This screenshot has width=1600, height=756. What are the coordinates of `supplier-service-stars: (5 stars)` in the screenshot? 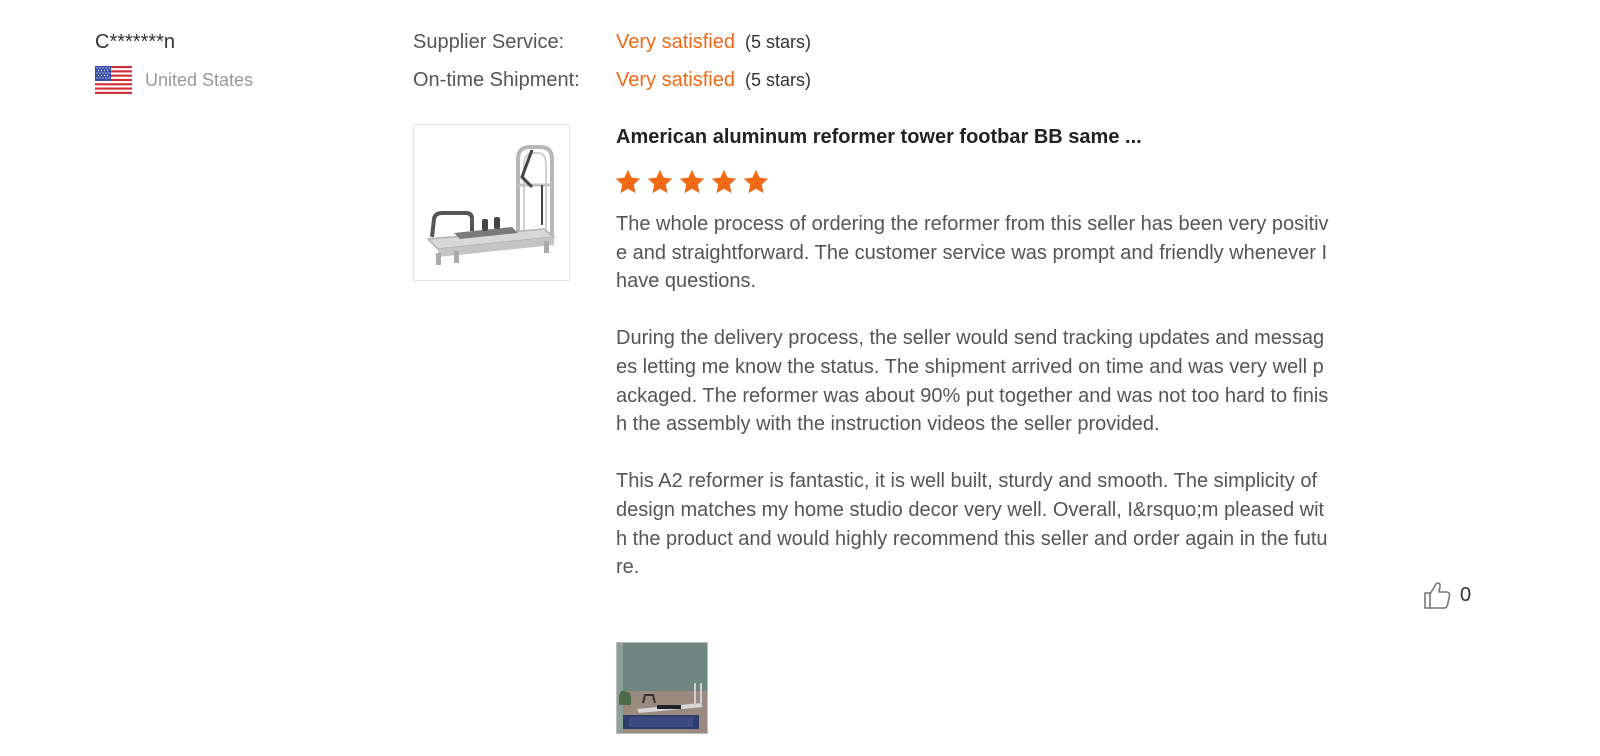 It's located at (777, 42).